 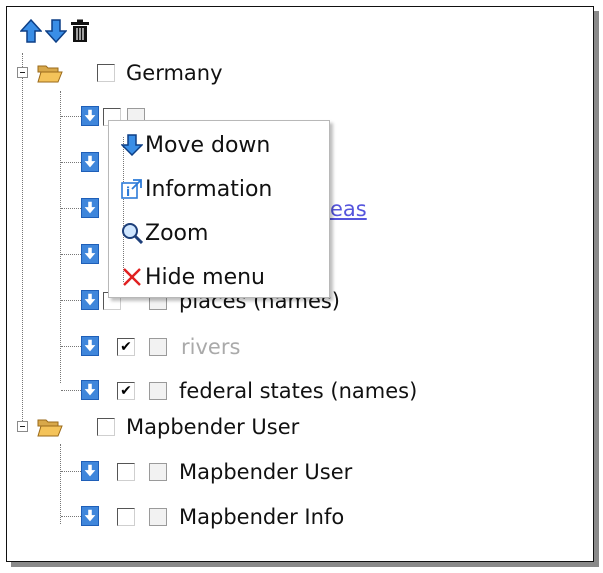 What do you see at coordinates (209, 189) in the screenshot?
I see `menu-item-label: Information` at bounding box center [209, 189].